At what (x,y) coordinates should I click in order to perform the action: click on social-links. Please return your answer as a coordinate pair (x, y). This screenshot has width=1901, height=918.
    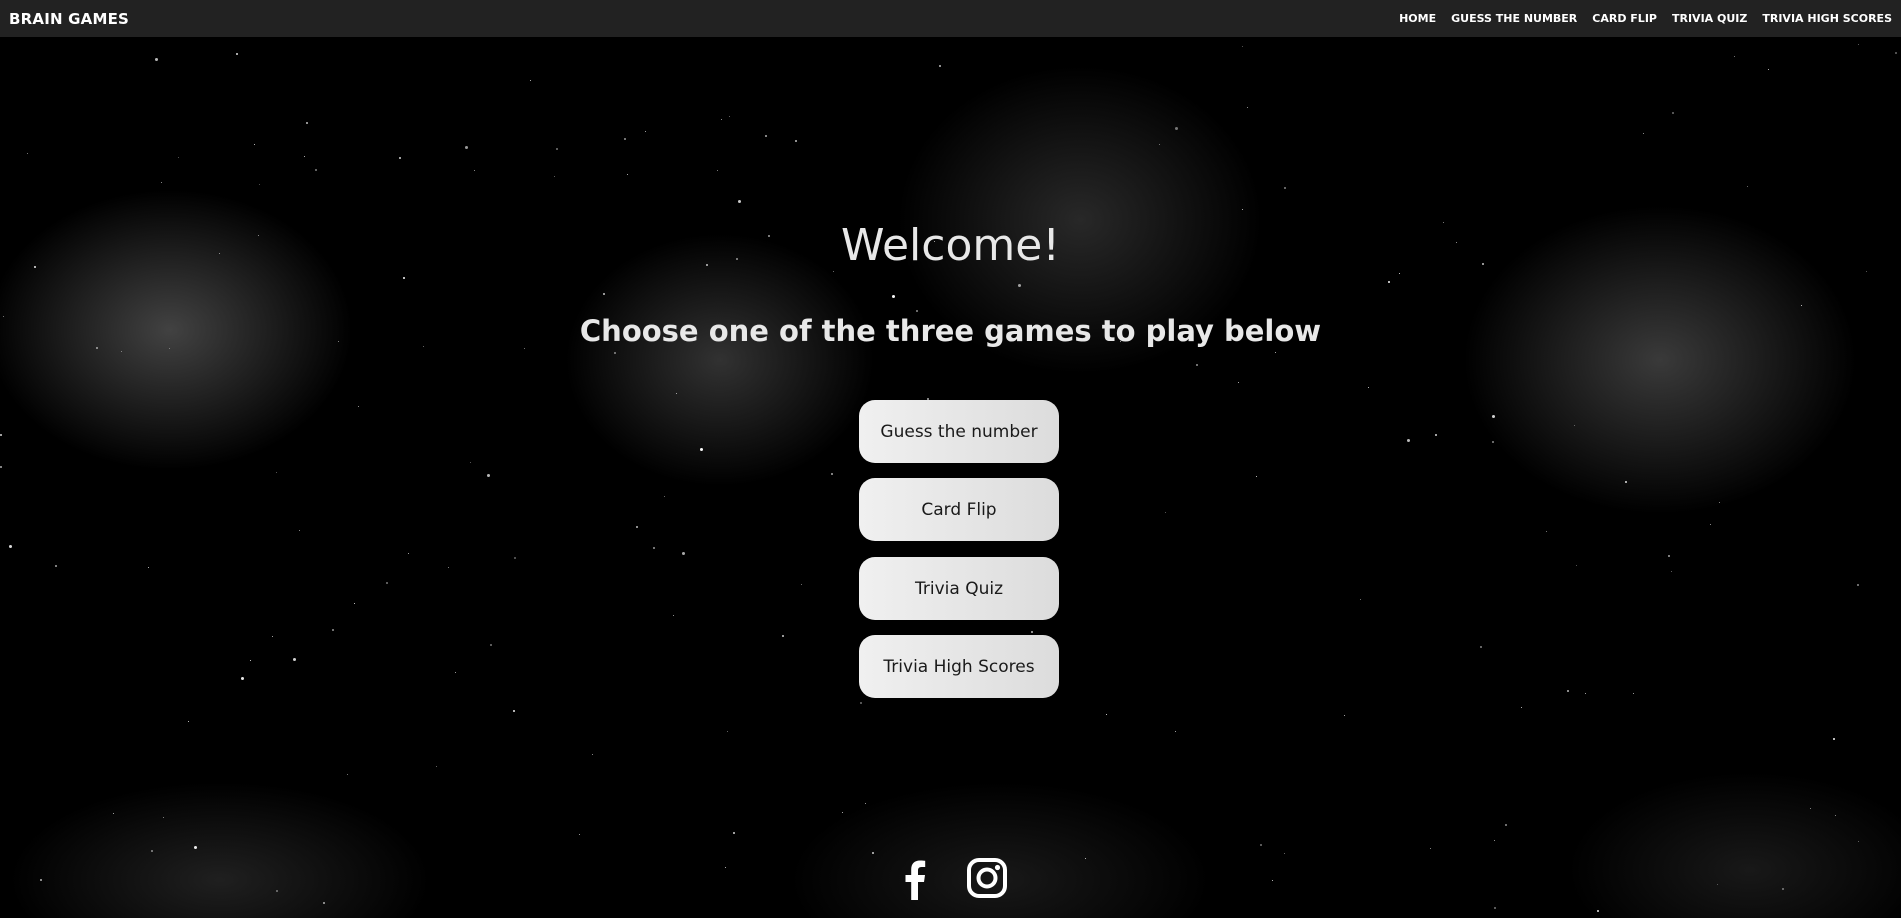
    Looking at the image, I should click on (950, 878).